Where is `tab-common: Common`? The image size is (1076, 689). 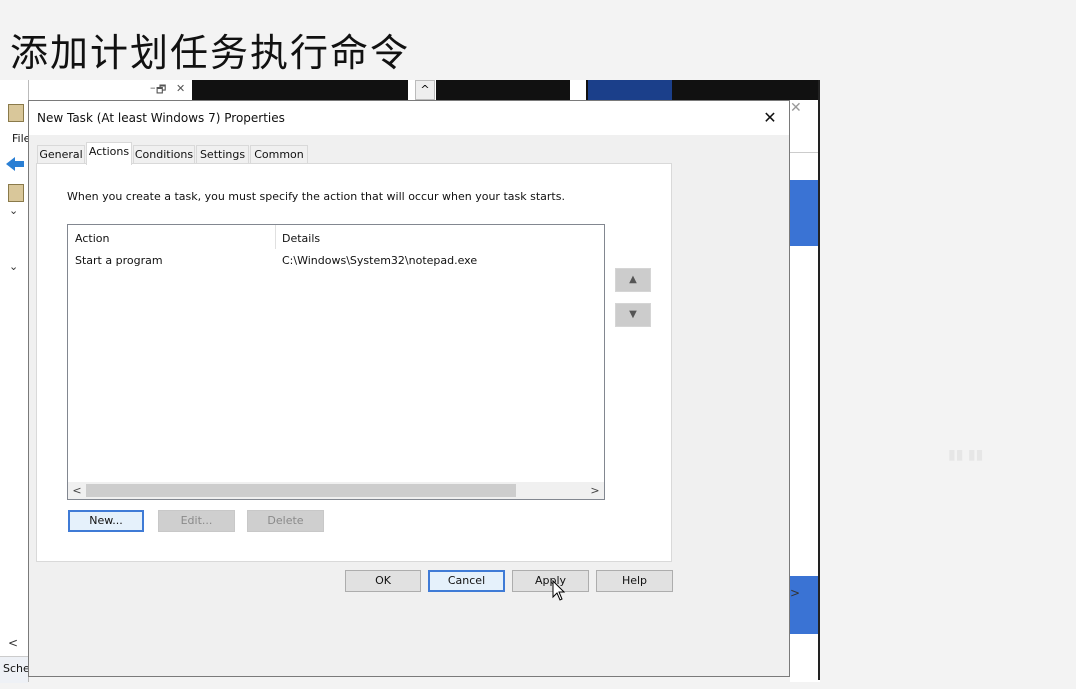
tab-common: Common is located at coordinates (279, 154).